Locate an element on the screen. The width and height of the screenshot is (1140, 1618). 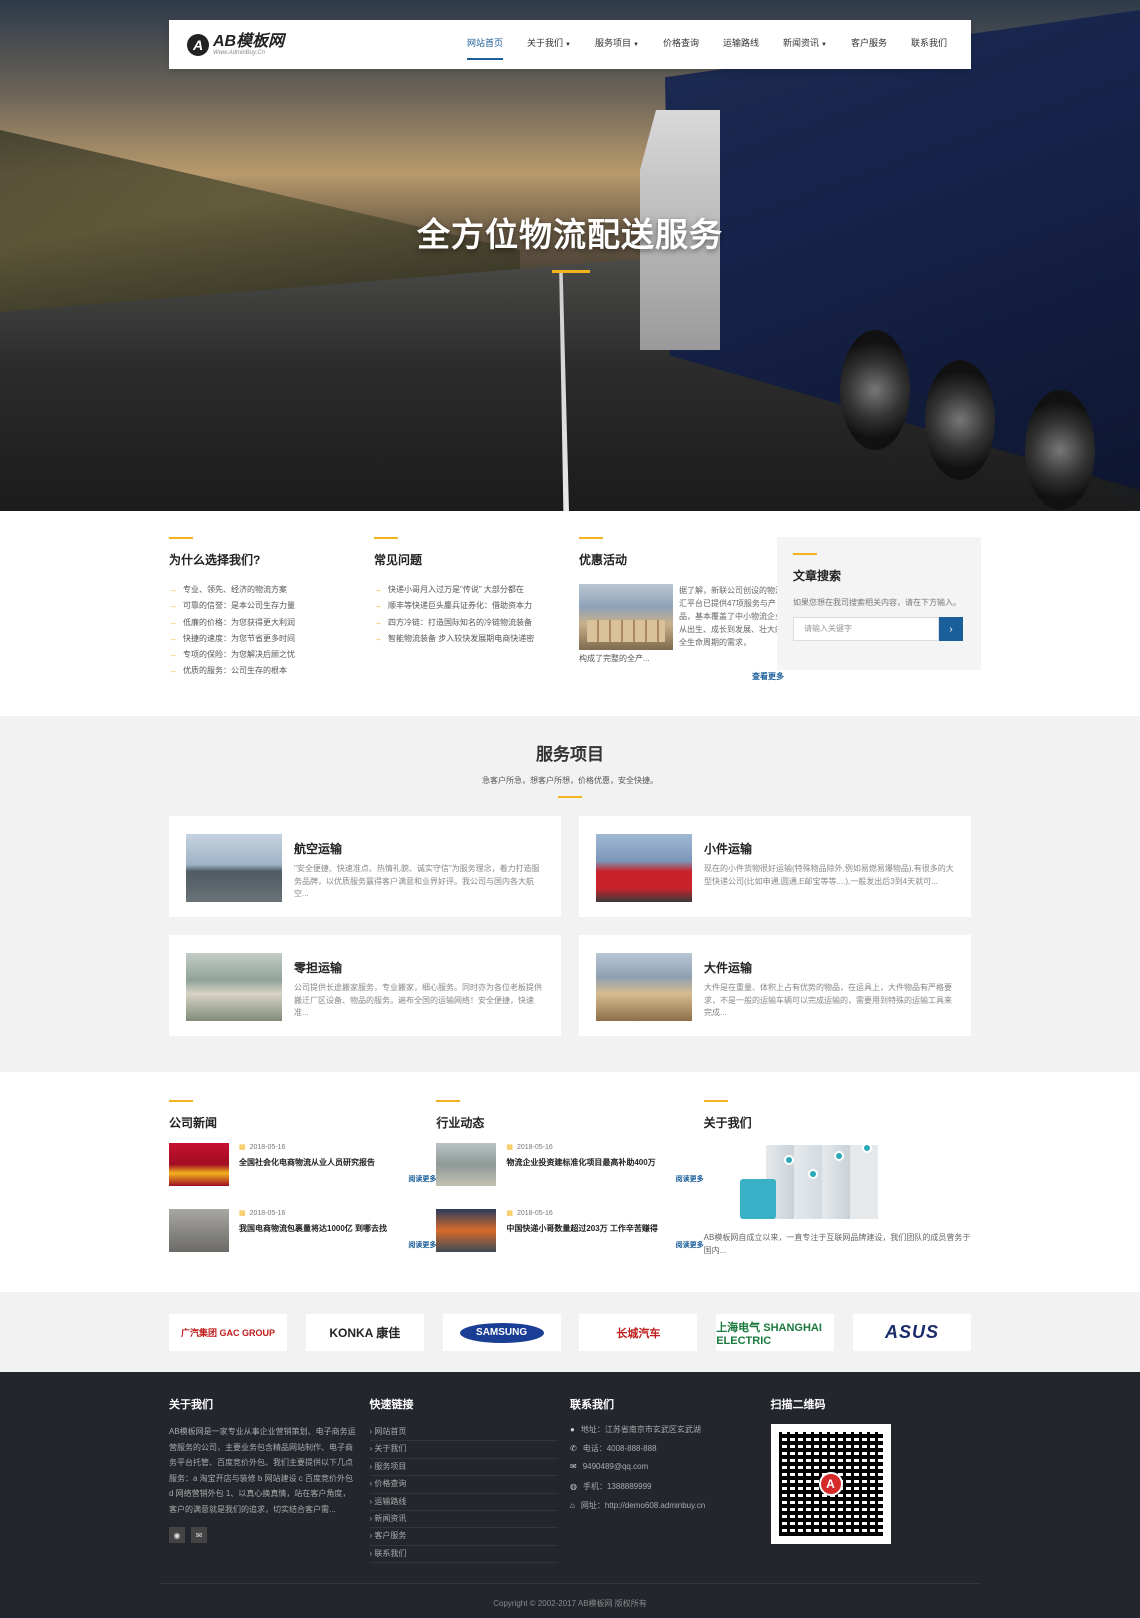
main-menu: 网站首页 关于我们 ▼ 服务项目 ▼ 价格查询 运输路线 新闻资讯 ▼ 客户服务 联系我们 is located at coordinates (719, 44).